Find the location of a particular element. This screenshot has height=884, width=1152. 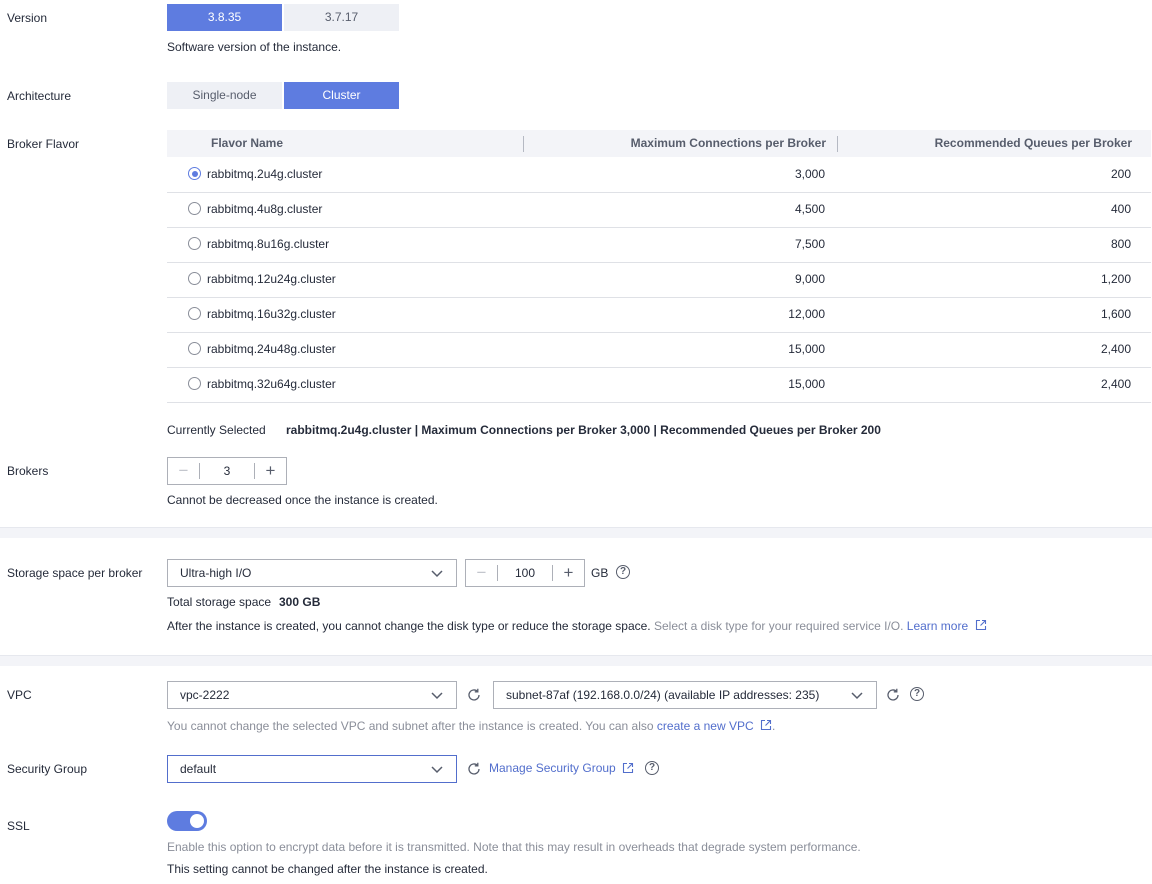

flavor-max-connections: 4,500 is located at coordinates (809, 209).